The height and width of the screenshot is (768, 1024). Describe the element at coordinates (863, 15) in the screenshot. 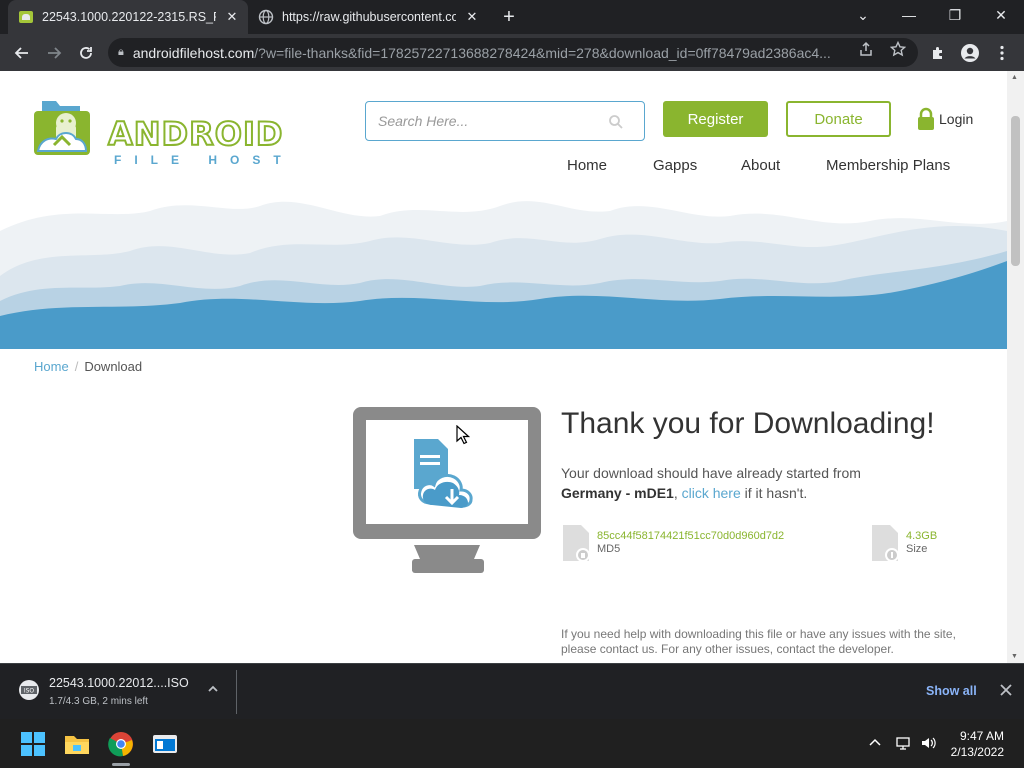

I see `tab-search-dropdown-icon: ⌄` at that location.